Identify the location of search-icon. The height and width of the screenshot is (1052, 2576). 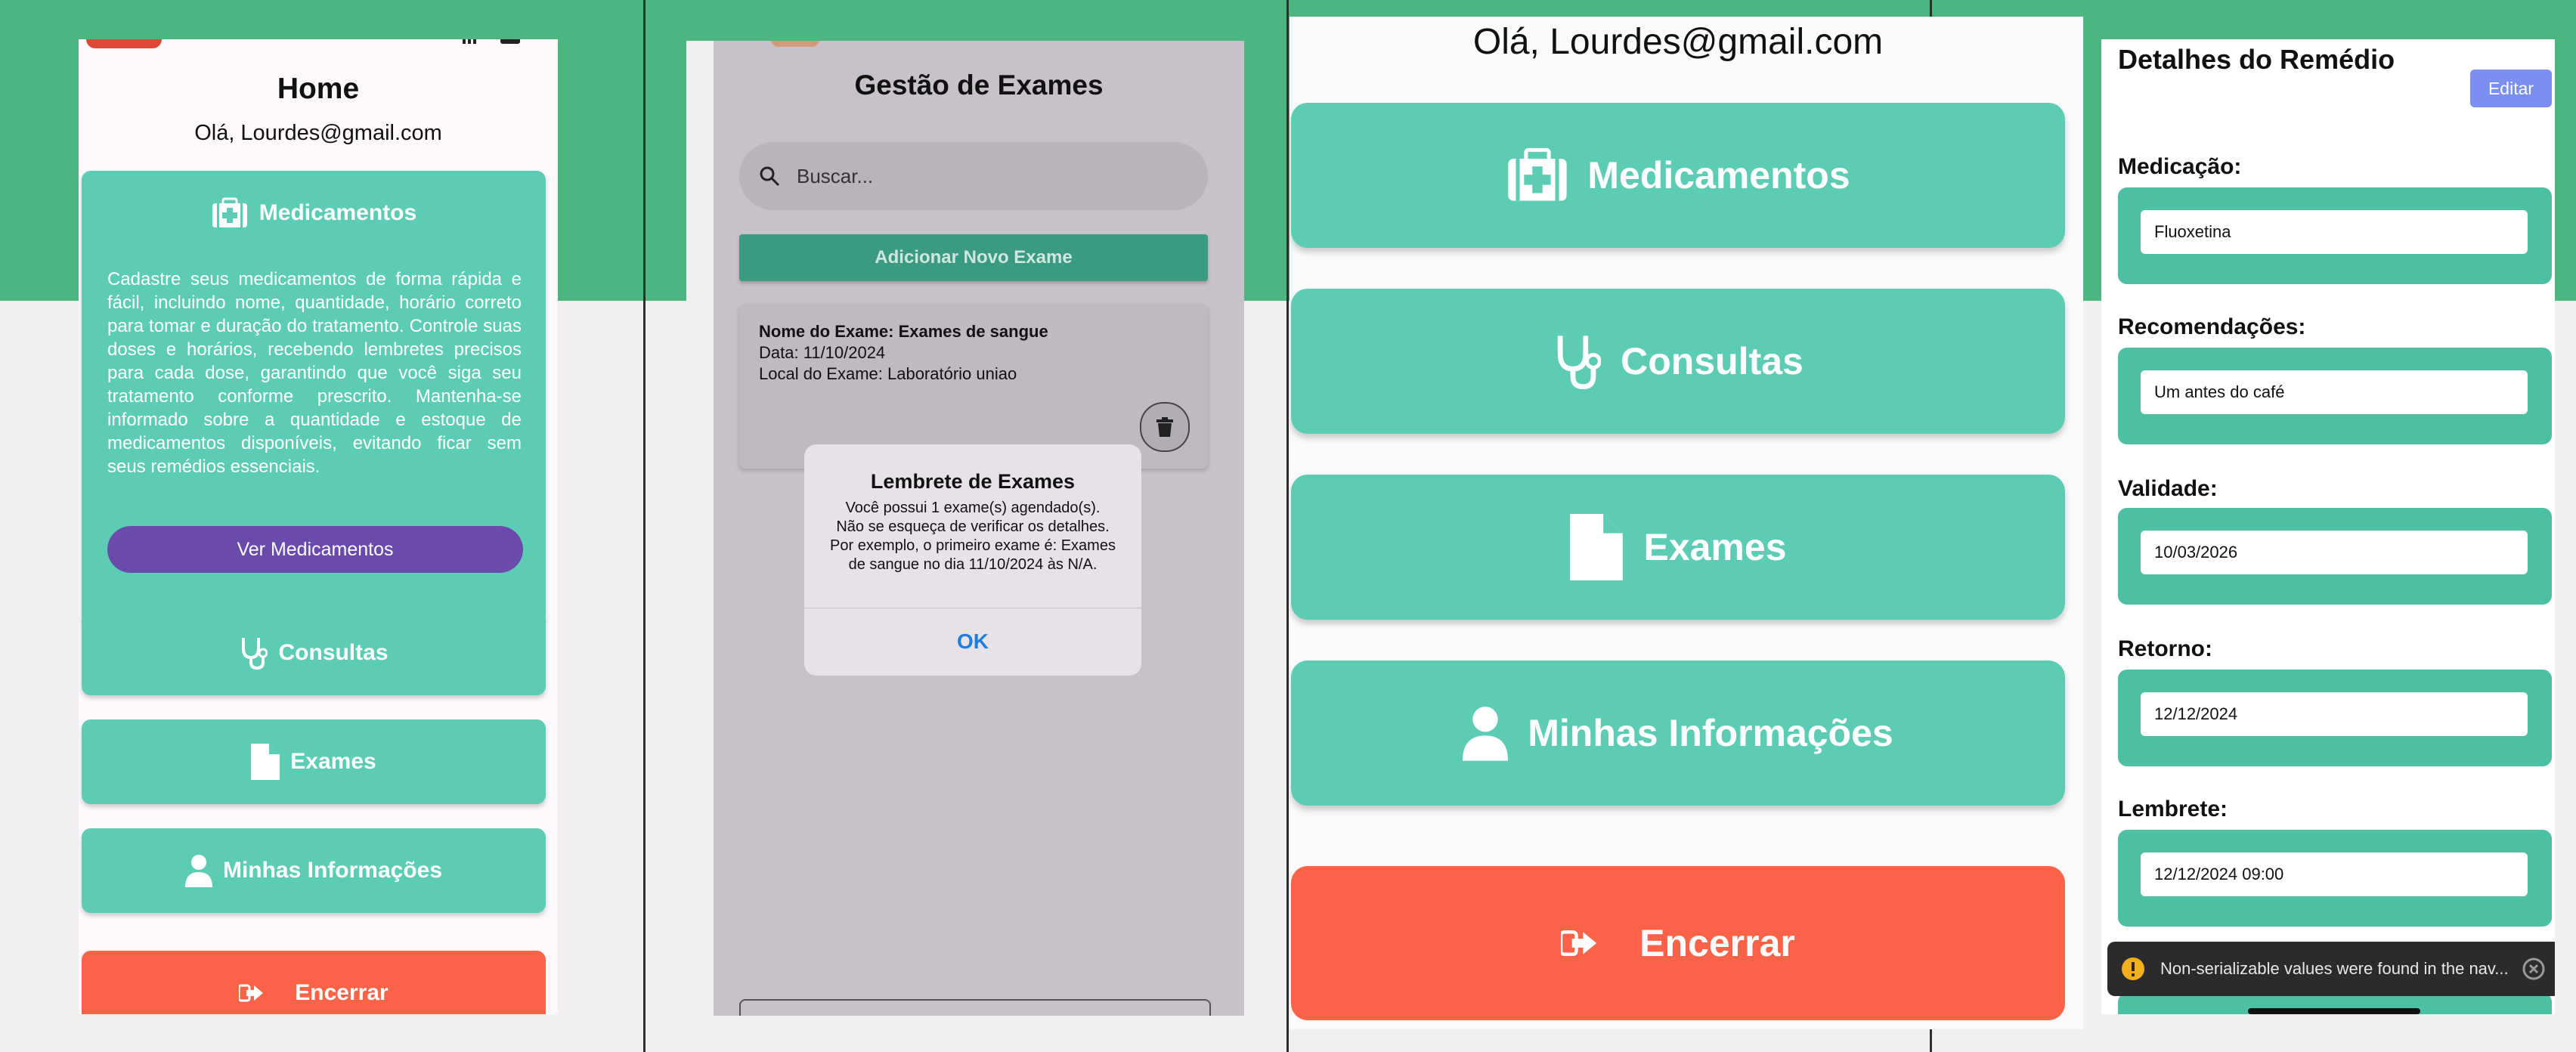
(769, 176).